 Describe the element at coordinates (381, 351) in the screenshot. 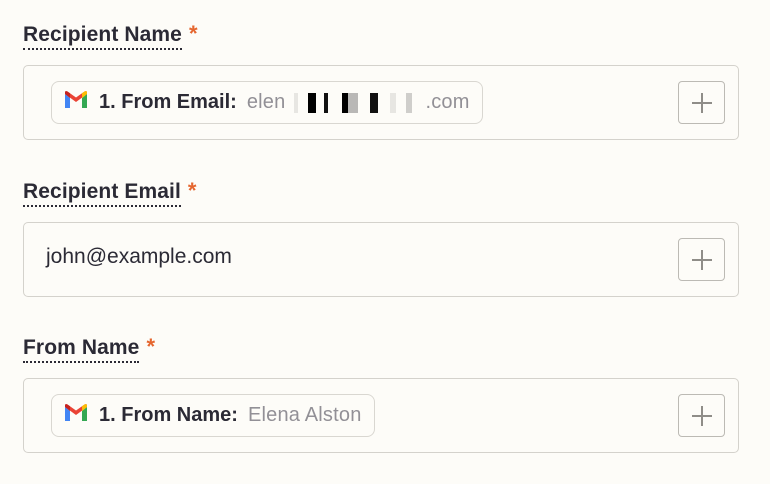

I see `from-name-label-row: From Name *` at that location.